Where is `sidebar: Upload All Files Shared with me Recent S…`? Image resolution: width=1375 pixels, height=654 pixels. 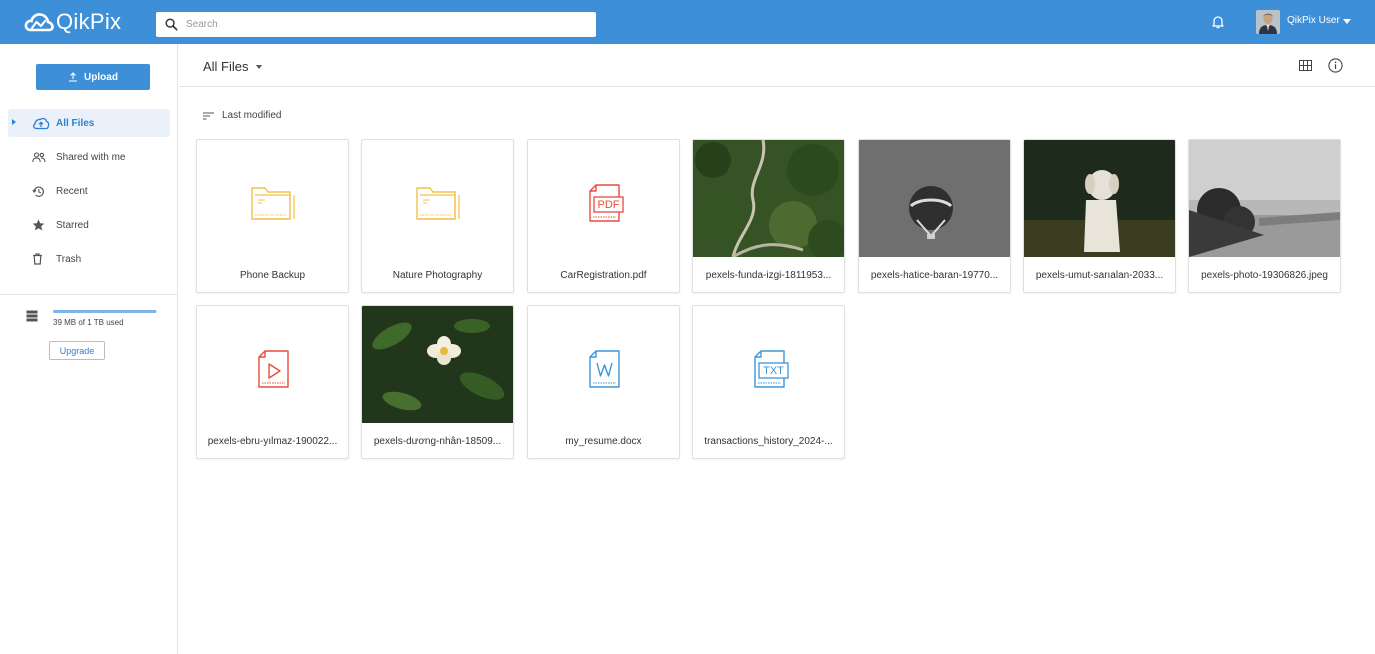 sidebar: Upload All Files Shared with me Recent S… is located at coordinates (89, 349).